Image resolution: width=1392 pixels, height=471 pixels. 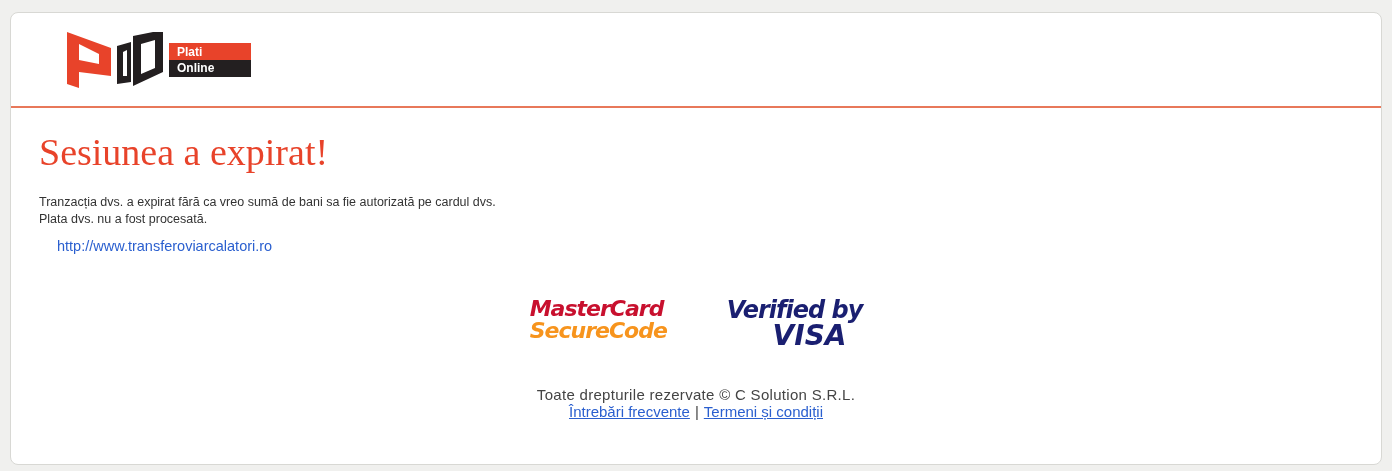 What do you see at coordinates (794, 324) in the screenshot?
I see `verified-logo: Verified by VISA` at bounding box center [794, 324].